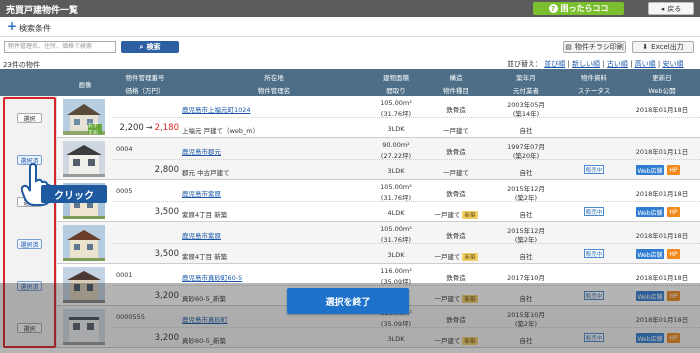 This screenshot has height=353, width=700. Describe the element at coordinates (212, 277) in the screenshot. I see `property-location-link: 鹿児島市真砂町60-5` at that location.